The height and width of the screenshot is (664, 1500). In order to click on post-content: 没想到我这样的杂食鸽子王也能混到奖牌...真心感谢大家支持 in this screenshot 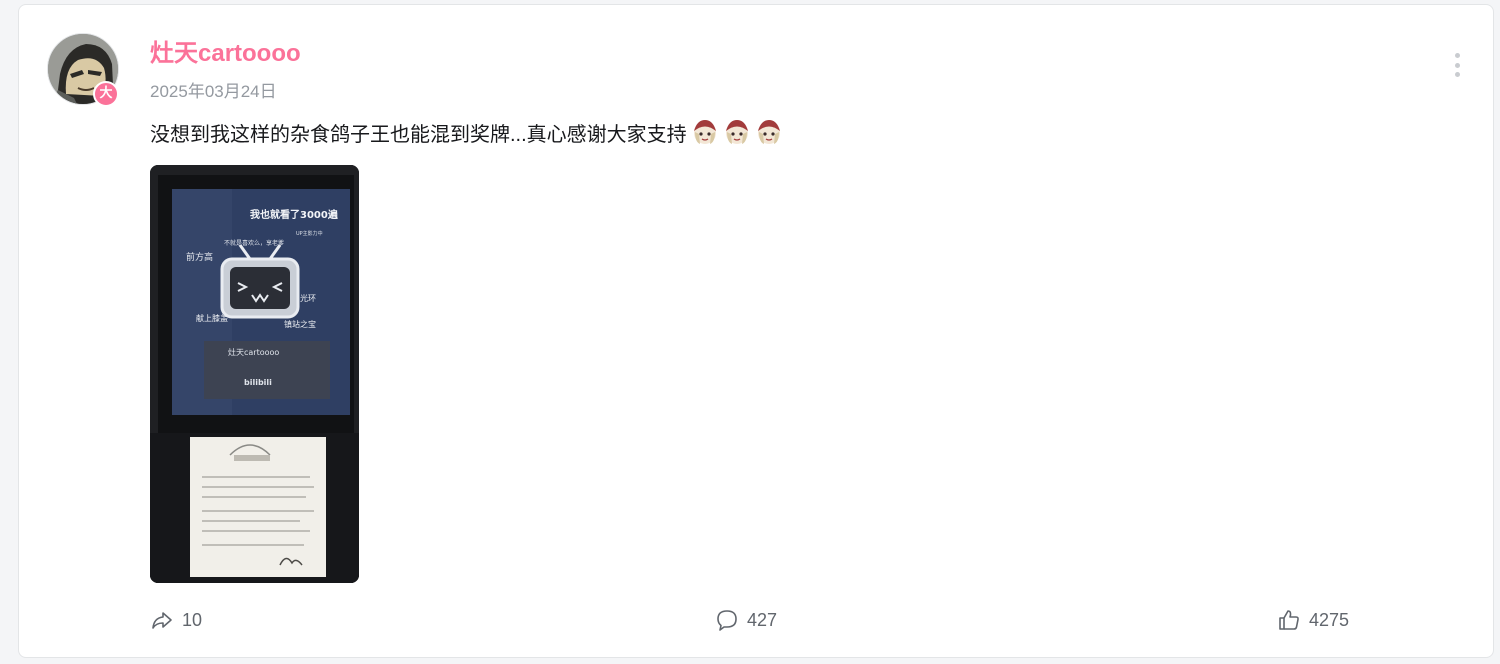, I will do `click(466, 132)`.